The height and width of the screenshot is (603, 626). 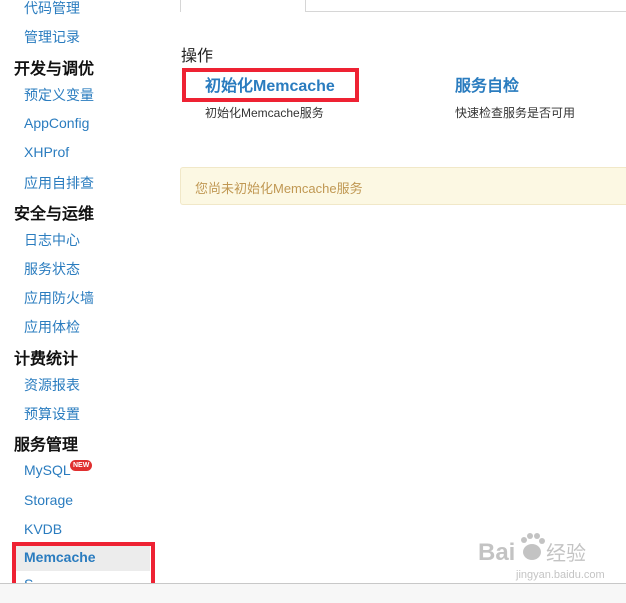 What do you see at coordinates (403, 186) in the screenshot?
I see `notice-alert: 您尚未初始化Memcache服务` at bounding box center [403, 186].